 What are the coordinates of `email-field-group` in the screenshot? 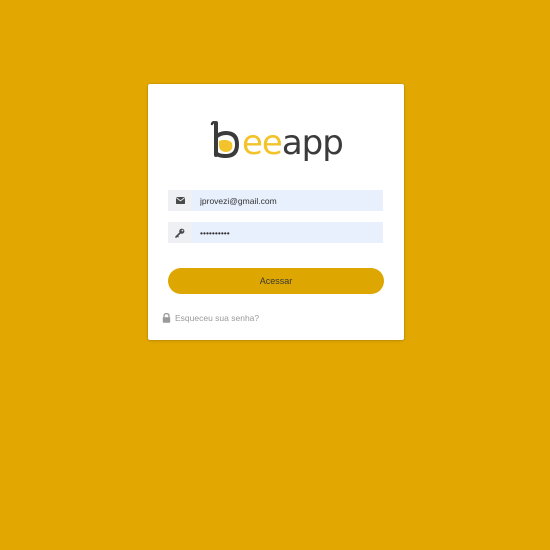 It's located at (275, 200).